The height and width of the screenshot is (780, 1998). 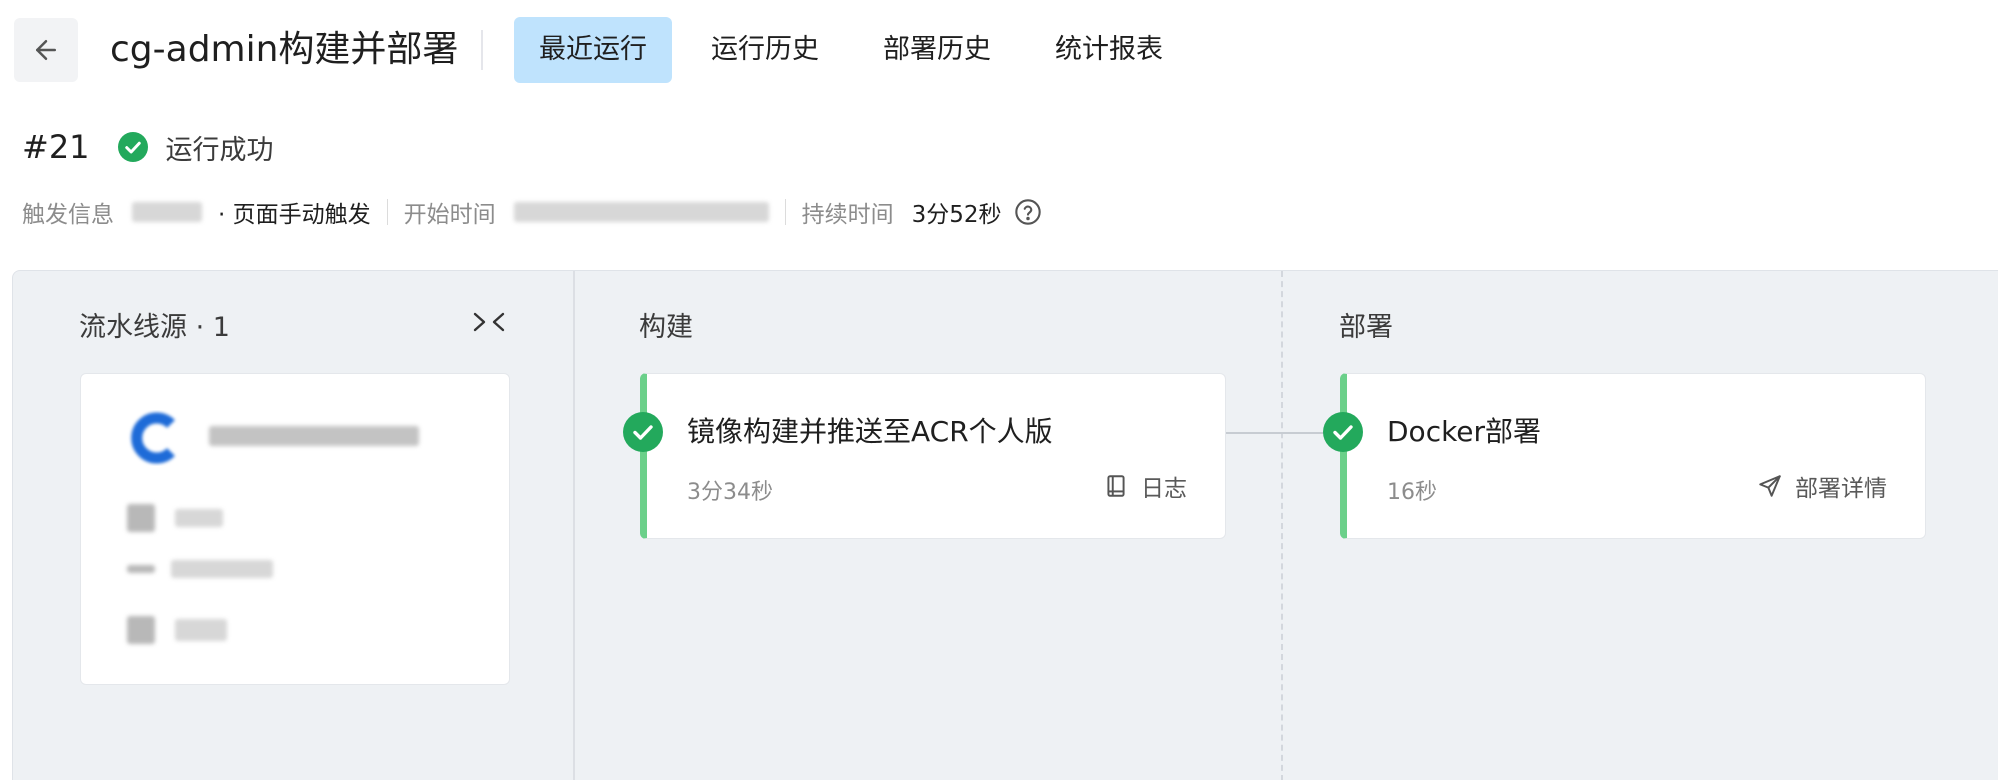 What do you see at coordinates (1412, 492) in the screenshot?
I see `deploy-job-duration: 16秒` at bounding box center [1412, 492].